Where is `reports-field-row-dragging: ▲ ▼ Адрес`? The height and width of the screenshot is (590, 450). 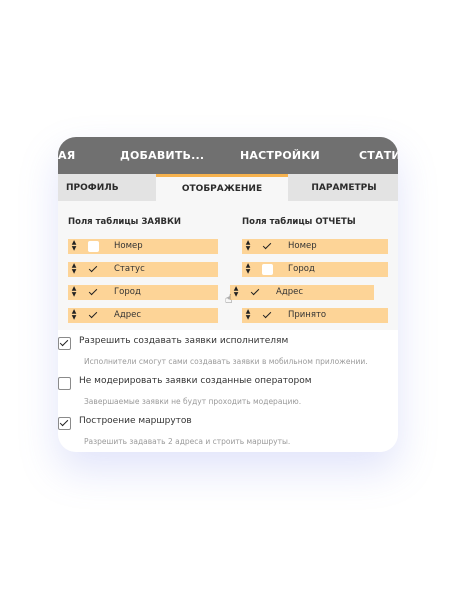
reports-field-row-dragging: ▲ ▼ Адрес is located at coordinates (302, 292).